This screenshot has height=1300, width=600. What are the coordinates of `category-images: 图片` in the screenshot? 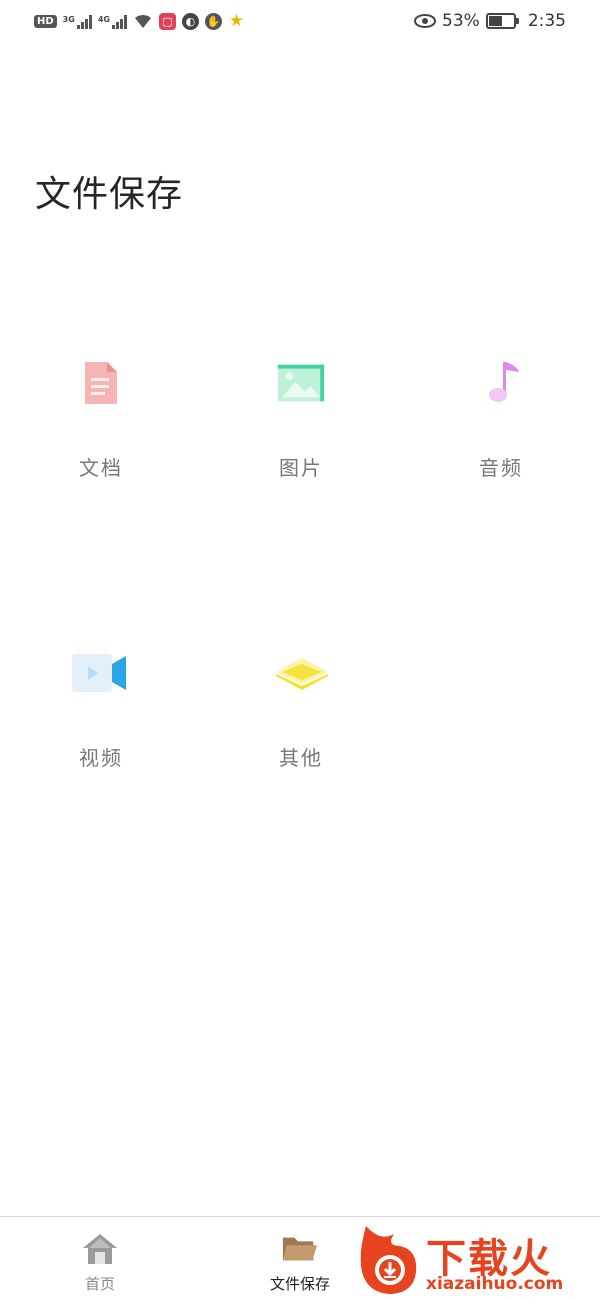 It's located at (300, 475).